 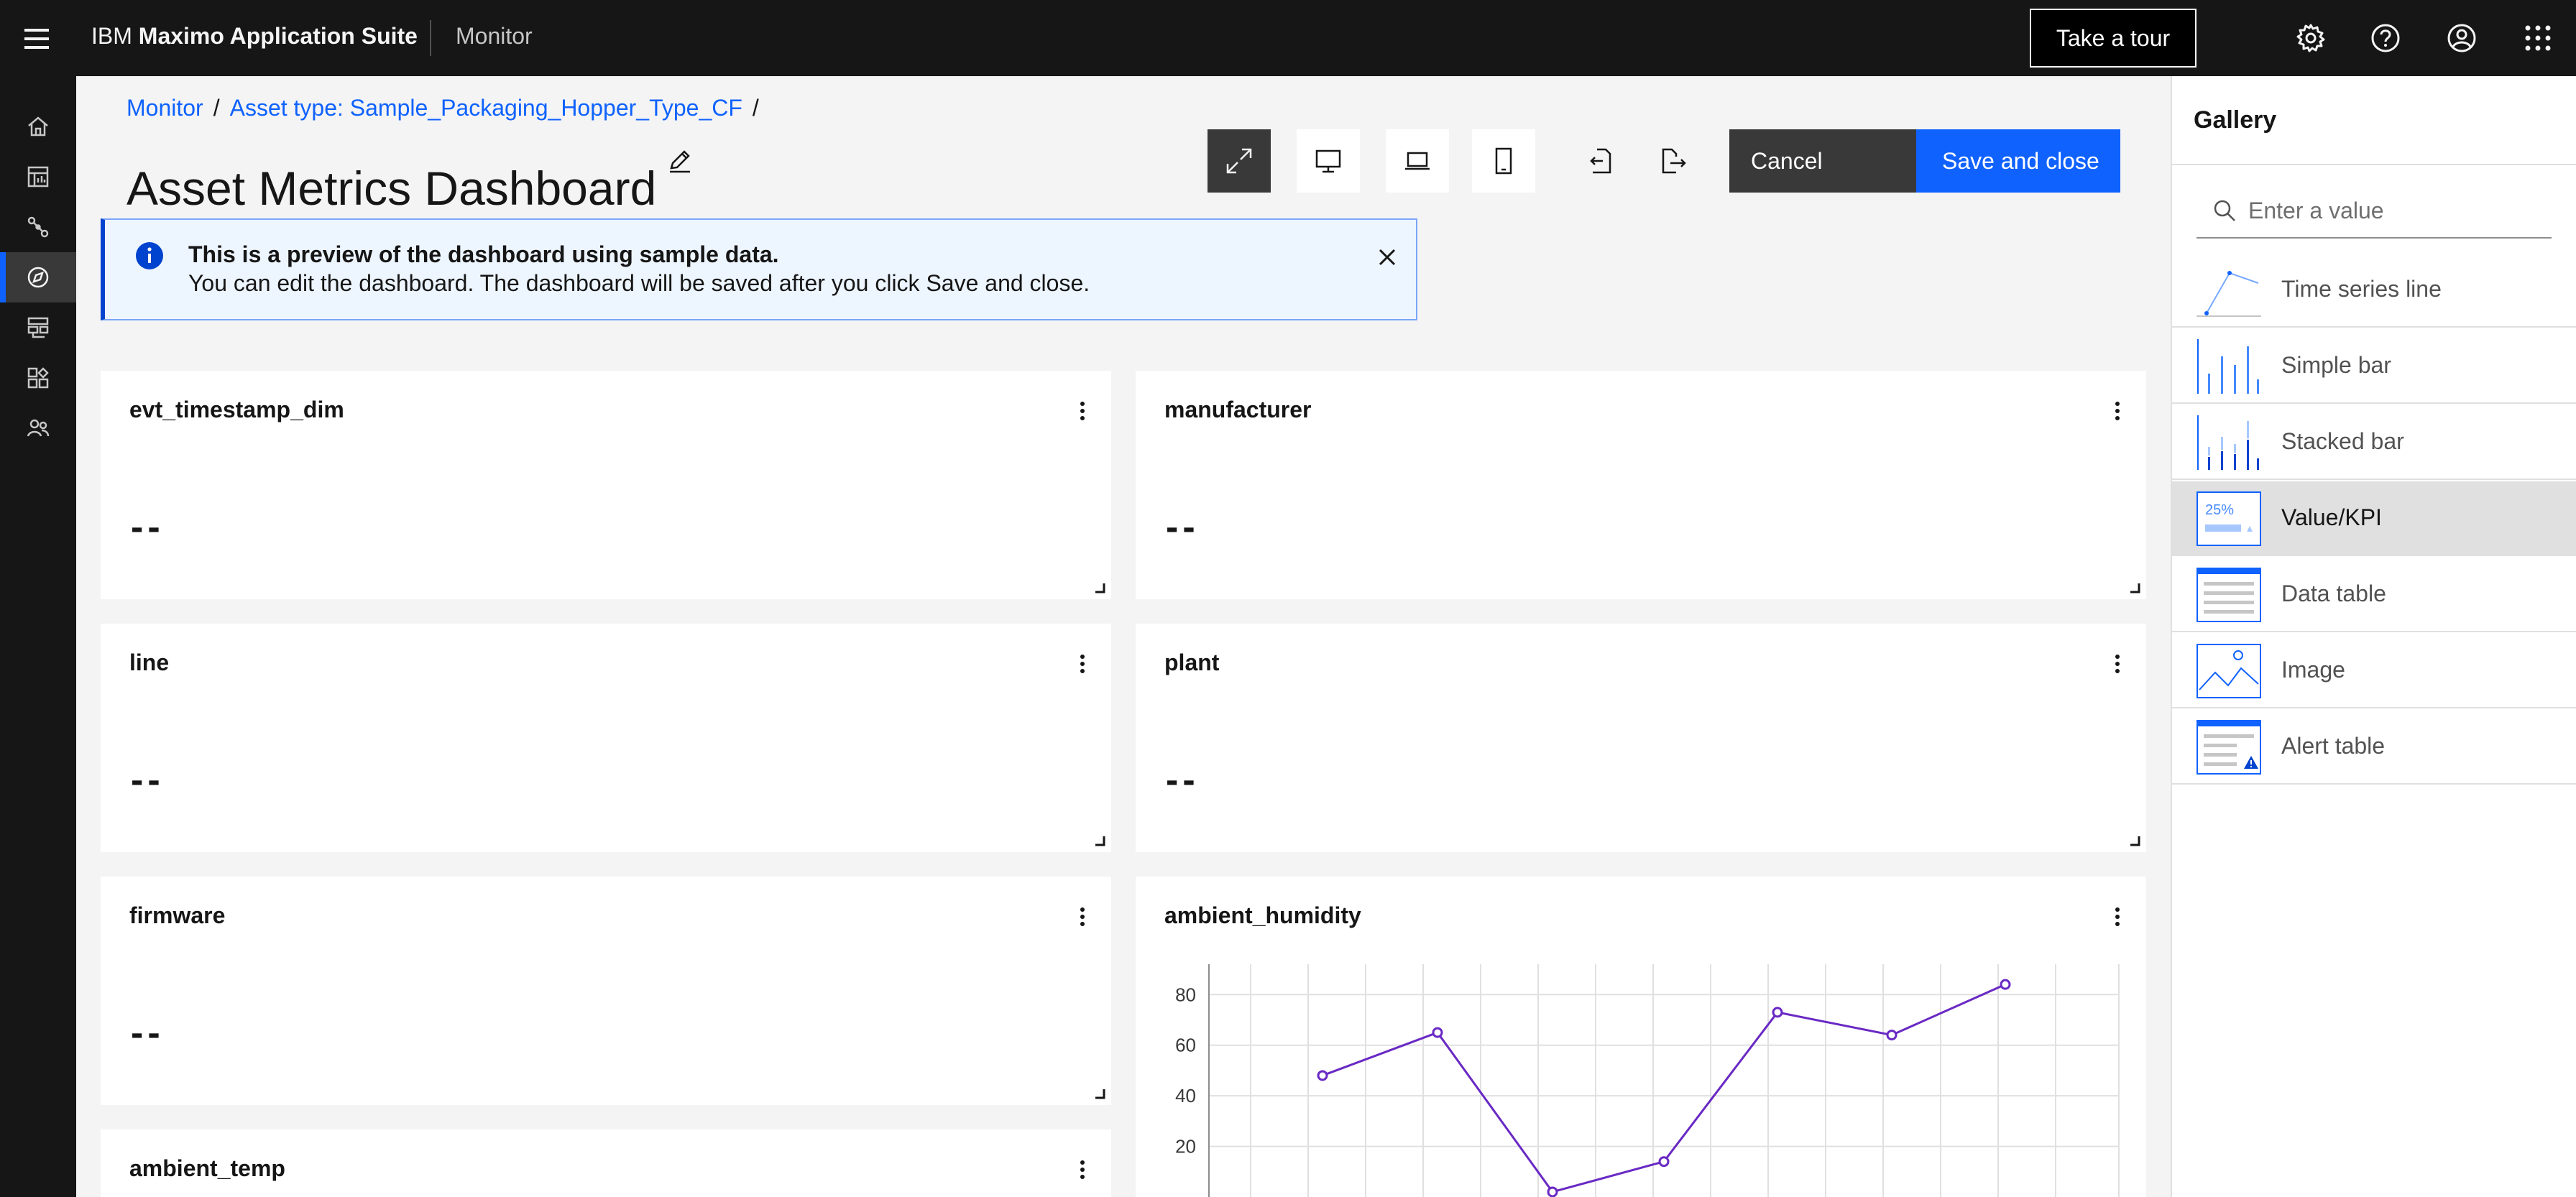 I want to click on menu-icon, so click(x=37, y=39).